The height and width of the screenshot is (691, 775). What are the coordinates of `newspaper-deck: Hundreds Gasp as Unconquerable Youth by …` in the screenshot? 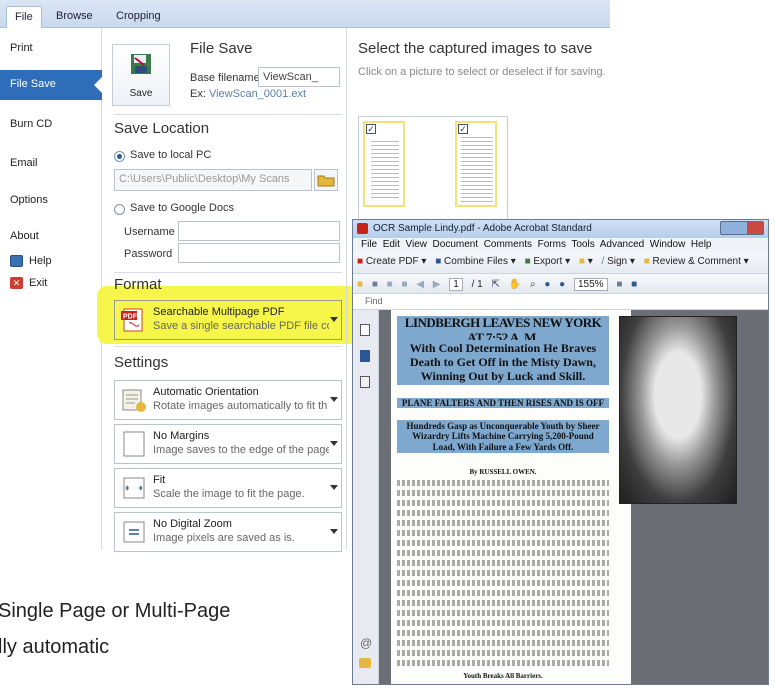 It's located at (503, 437).